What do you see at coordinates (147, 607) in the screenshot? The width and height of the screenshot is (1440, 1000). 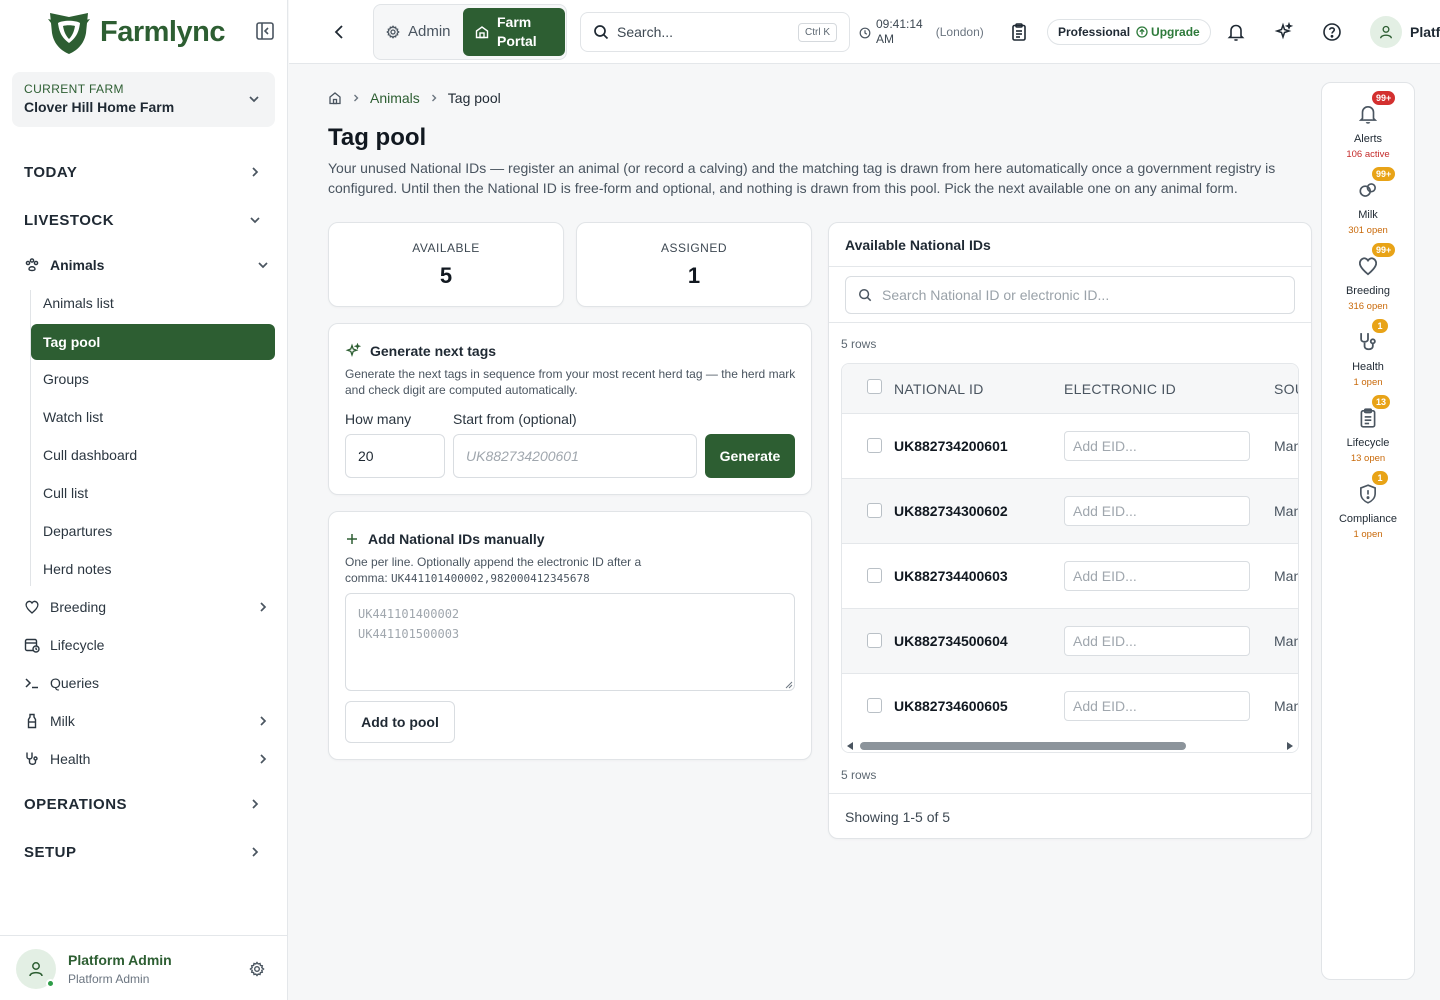 I see `sidebar-item-breeding: Breeding` at bounding box center [147, 607].